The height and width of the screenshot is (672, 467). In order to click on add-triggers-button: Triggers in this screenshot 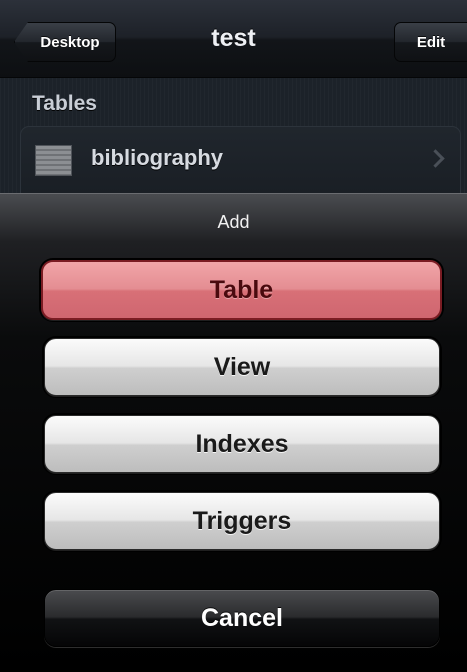, I will do `click(242, 521)`.